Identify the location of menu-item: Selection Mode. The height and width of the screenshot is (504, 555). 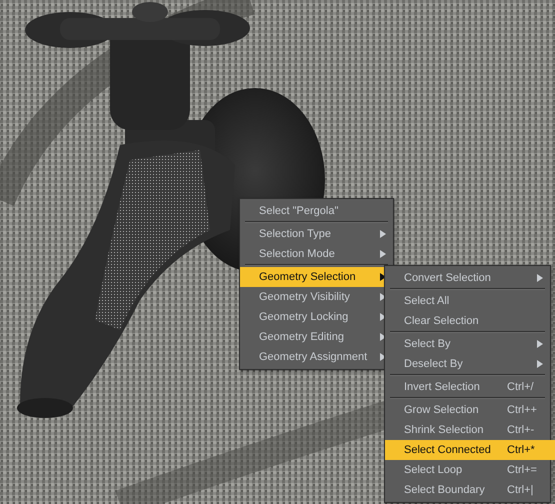
(316, 254).